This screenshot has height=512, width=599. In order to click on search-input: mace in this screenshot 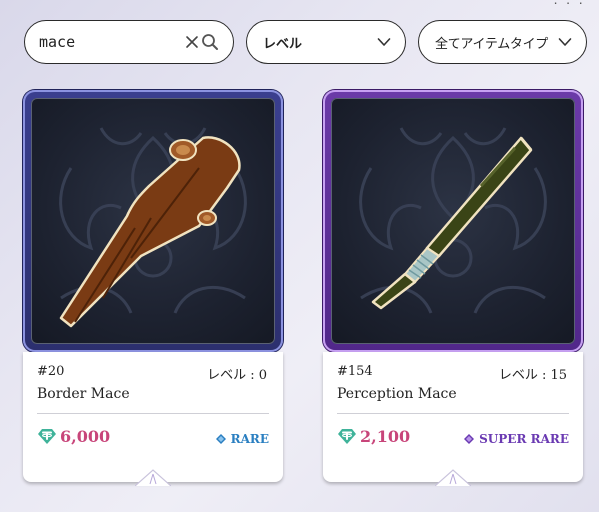, I will do `click(112, 42)`.